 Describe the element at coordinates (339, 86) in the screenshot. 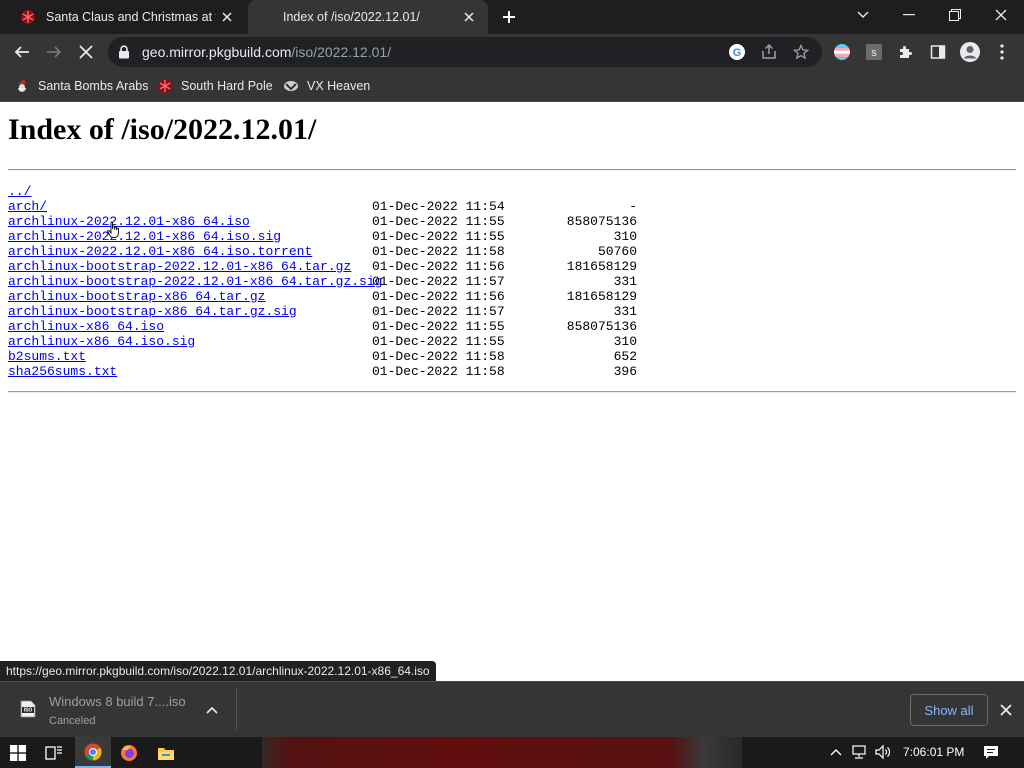

I see `bookmark-label: VX Heaven` at that location.